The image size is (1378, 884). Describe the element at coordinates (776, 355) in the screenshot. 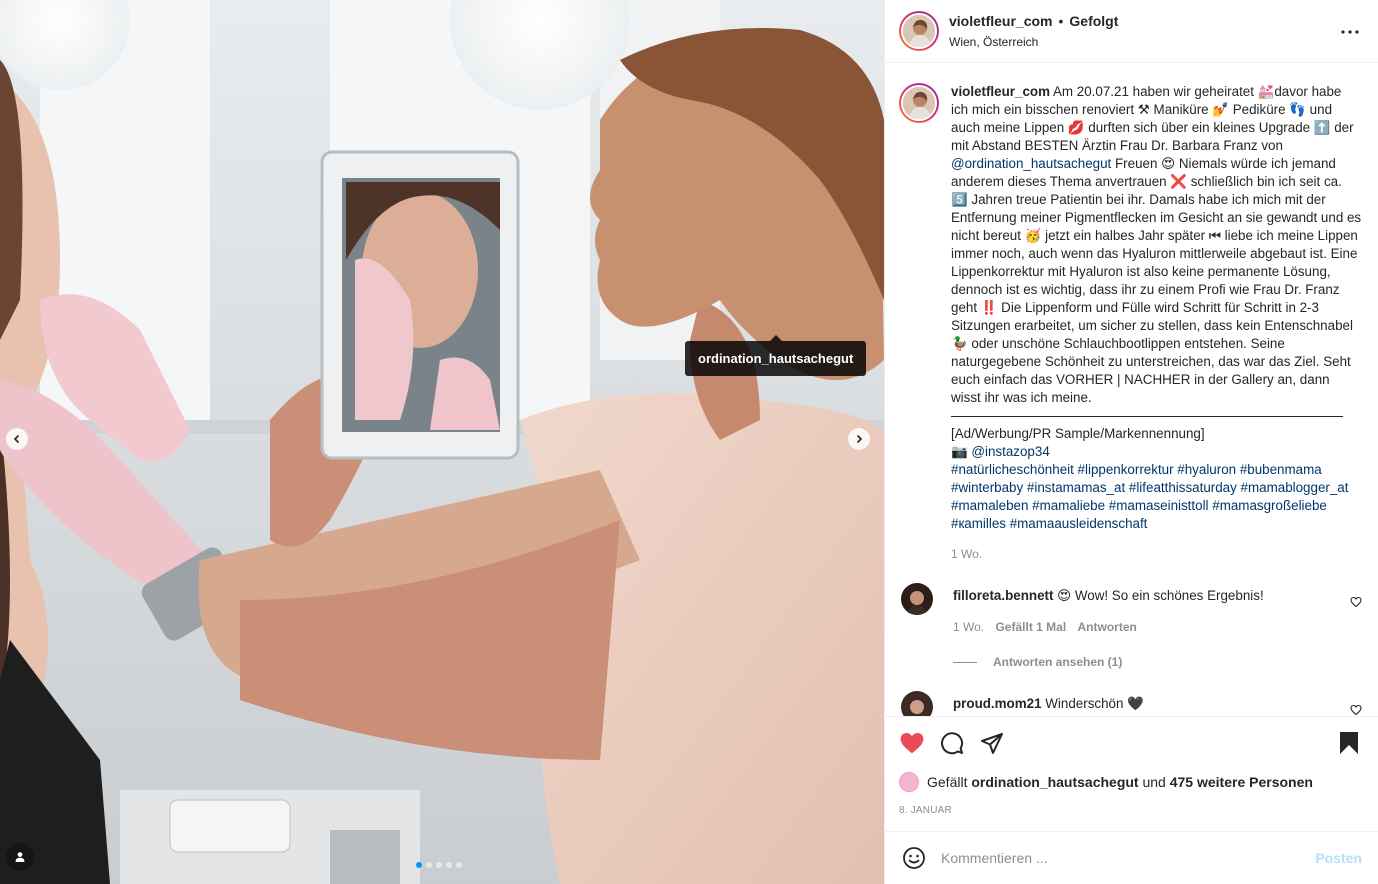

I see `user-tag-label: ordination_hautsachegut` at that location.